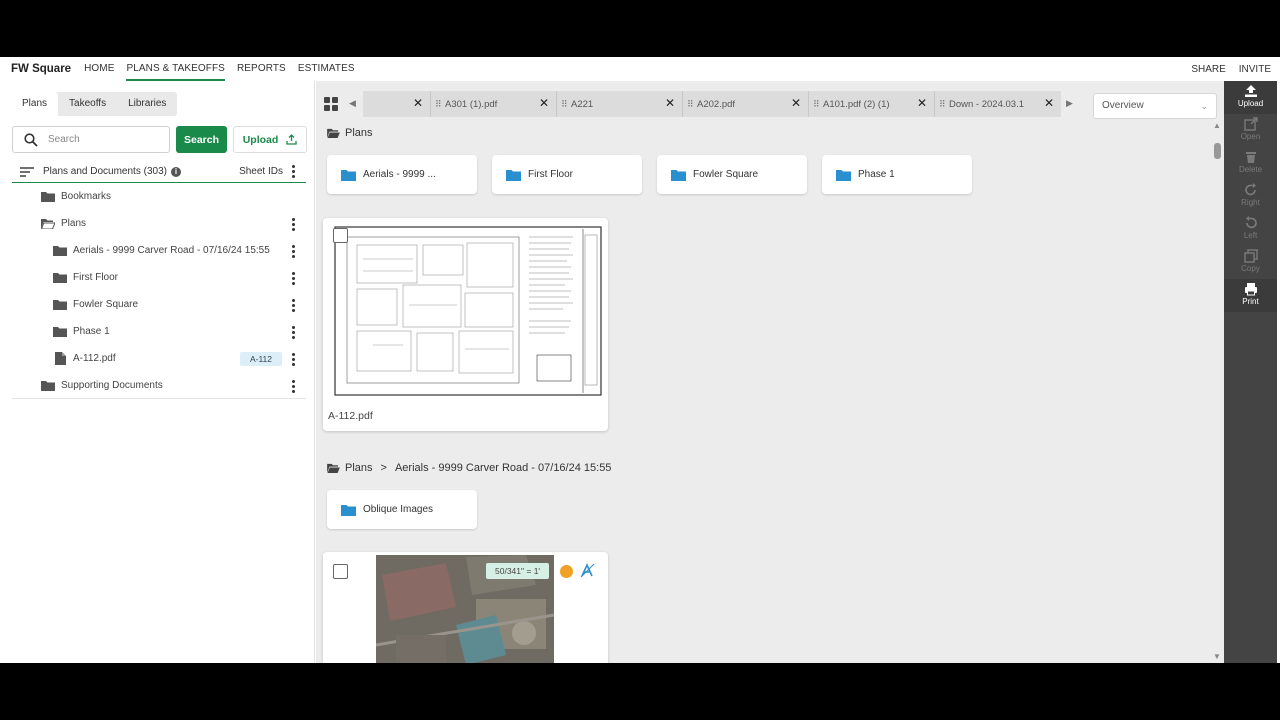 The width and height of the screenshot is (1280, 720). I want to click on tab-label: A221, so click(582, 104).